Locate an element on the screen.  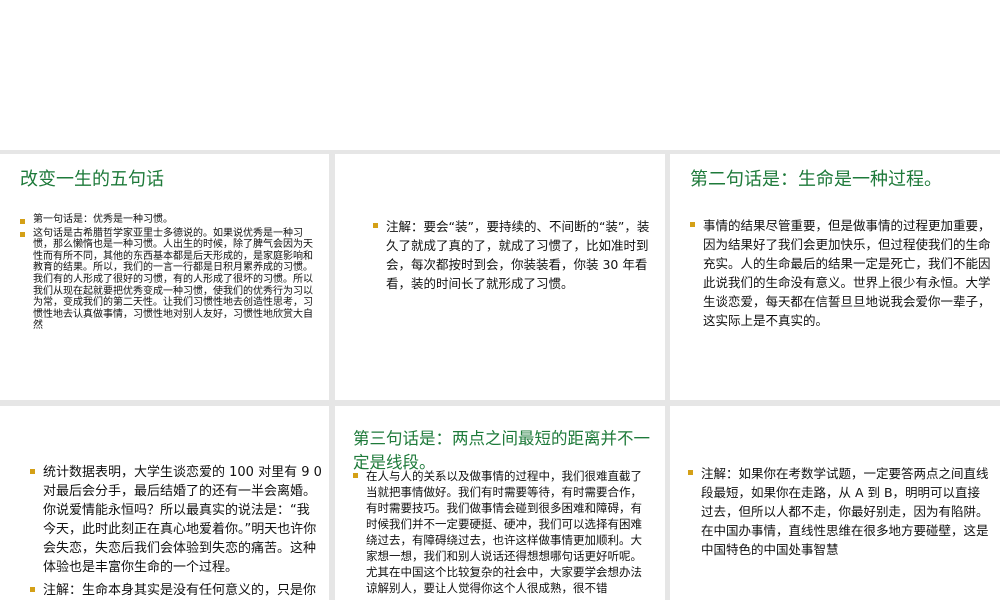
slide-title: 改变一生的五句话 is located at coordinates (92, 179).